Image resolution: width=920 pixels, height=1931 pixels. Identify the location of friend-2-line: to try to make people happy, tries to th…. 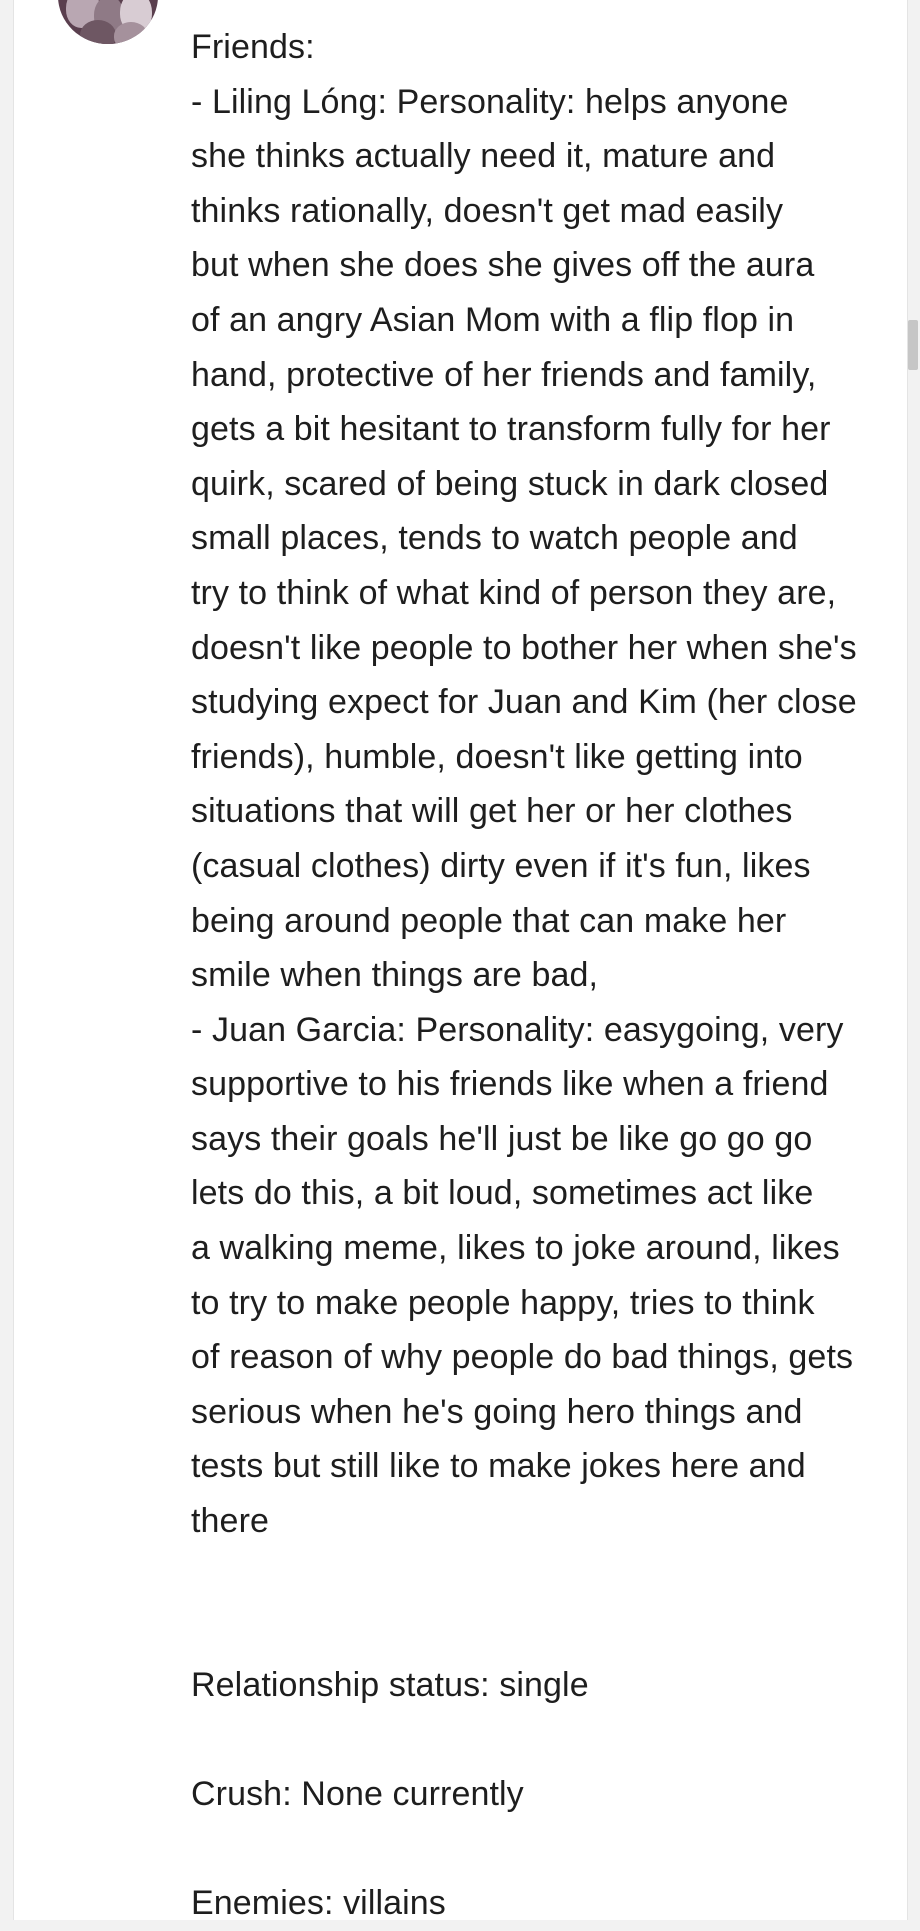
(503, 1302).